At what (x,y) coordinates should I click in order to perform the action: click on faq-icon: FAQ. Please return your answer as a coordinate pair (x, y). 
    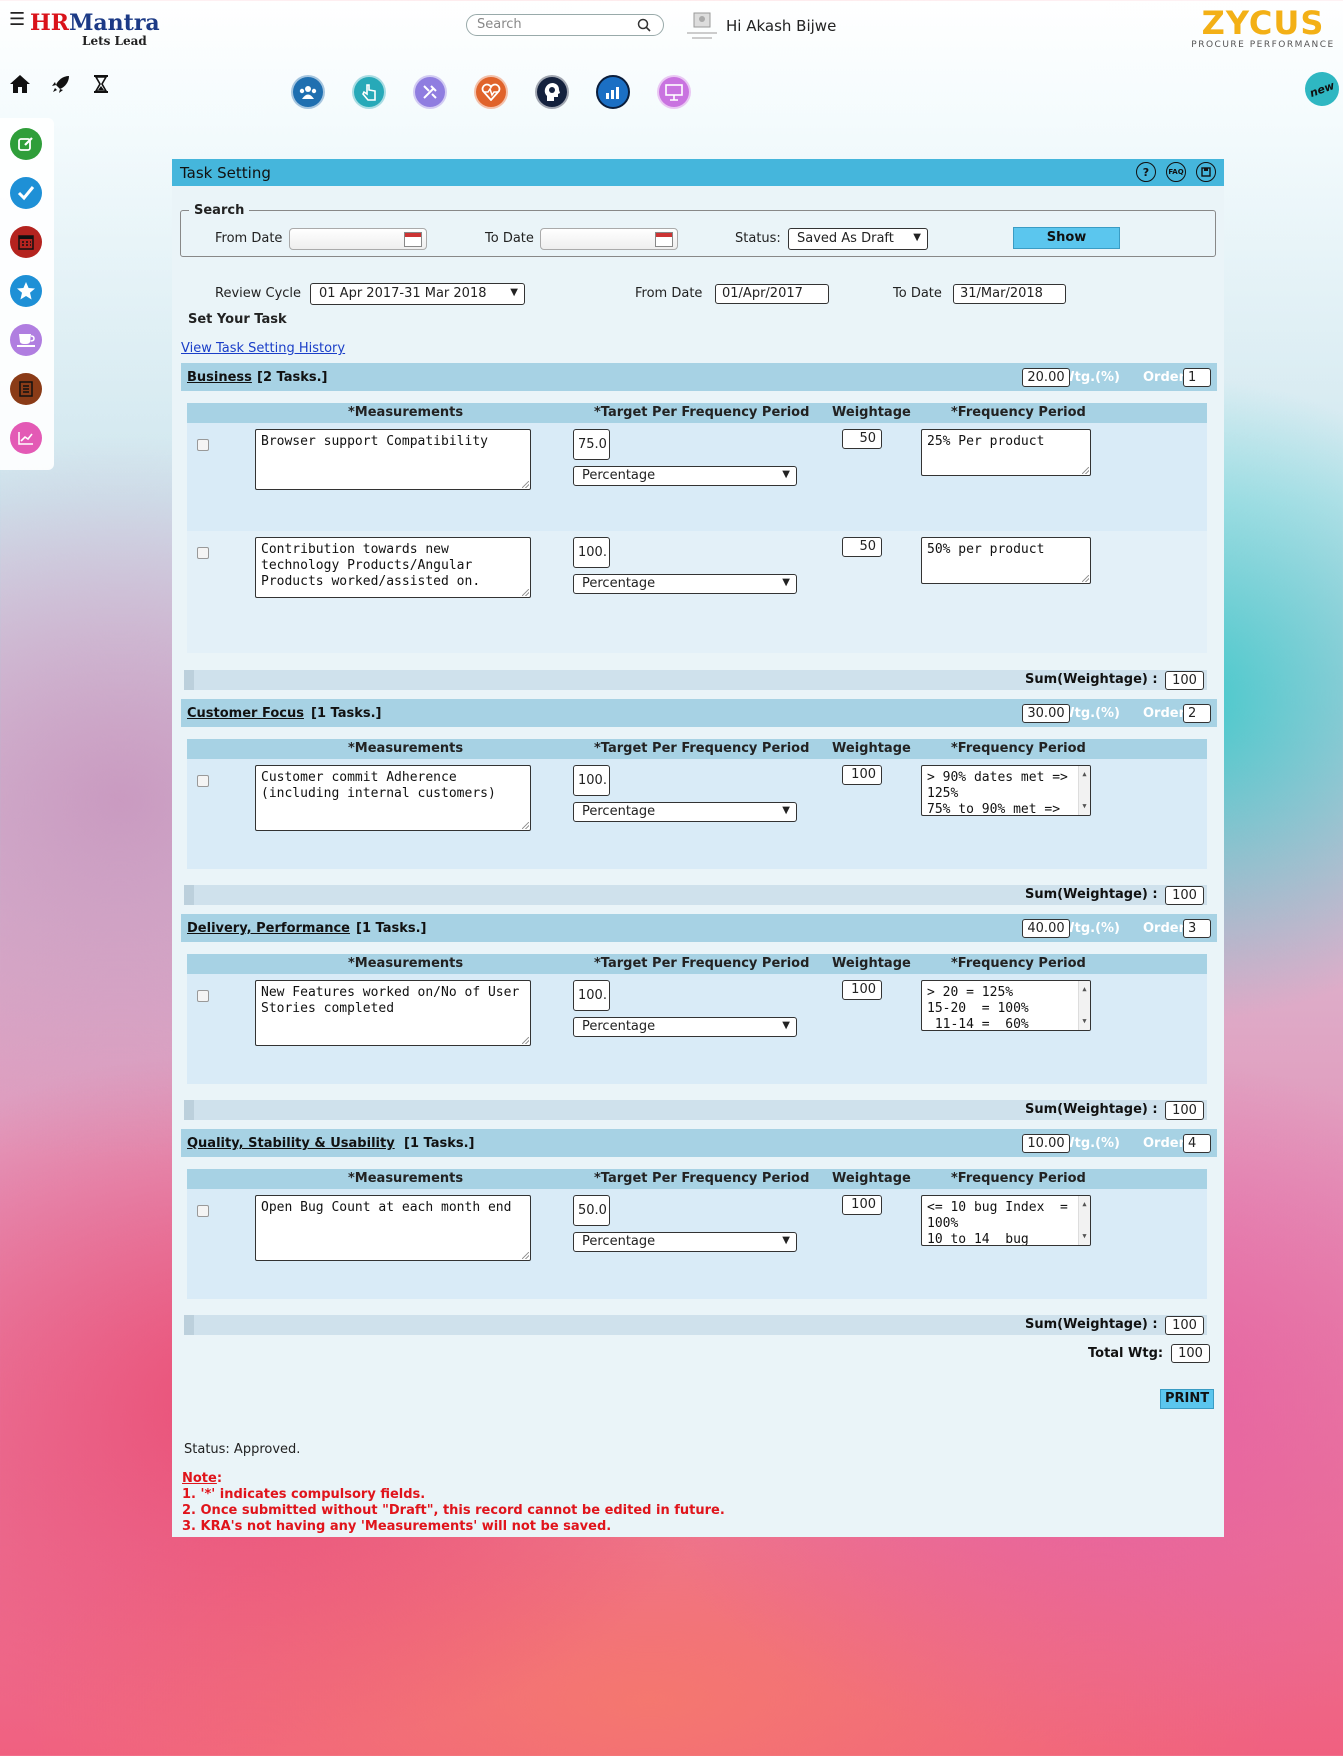
    Looking at the image, I should click on (1176, 172).